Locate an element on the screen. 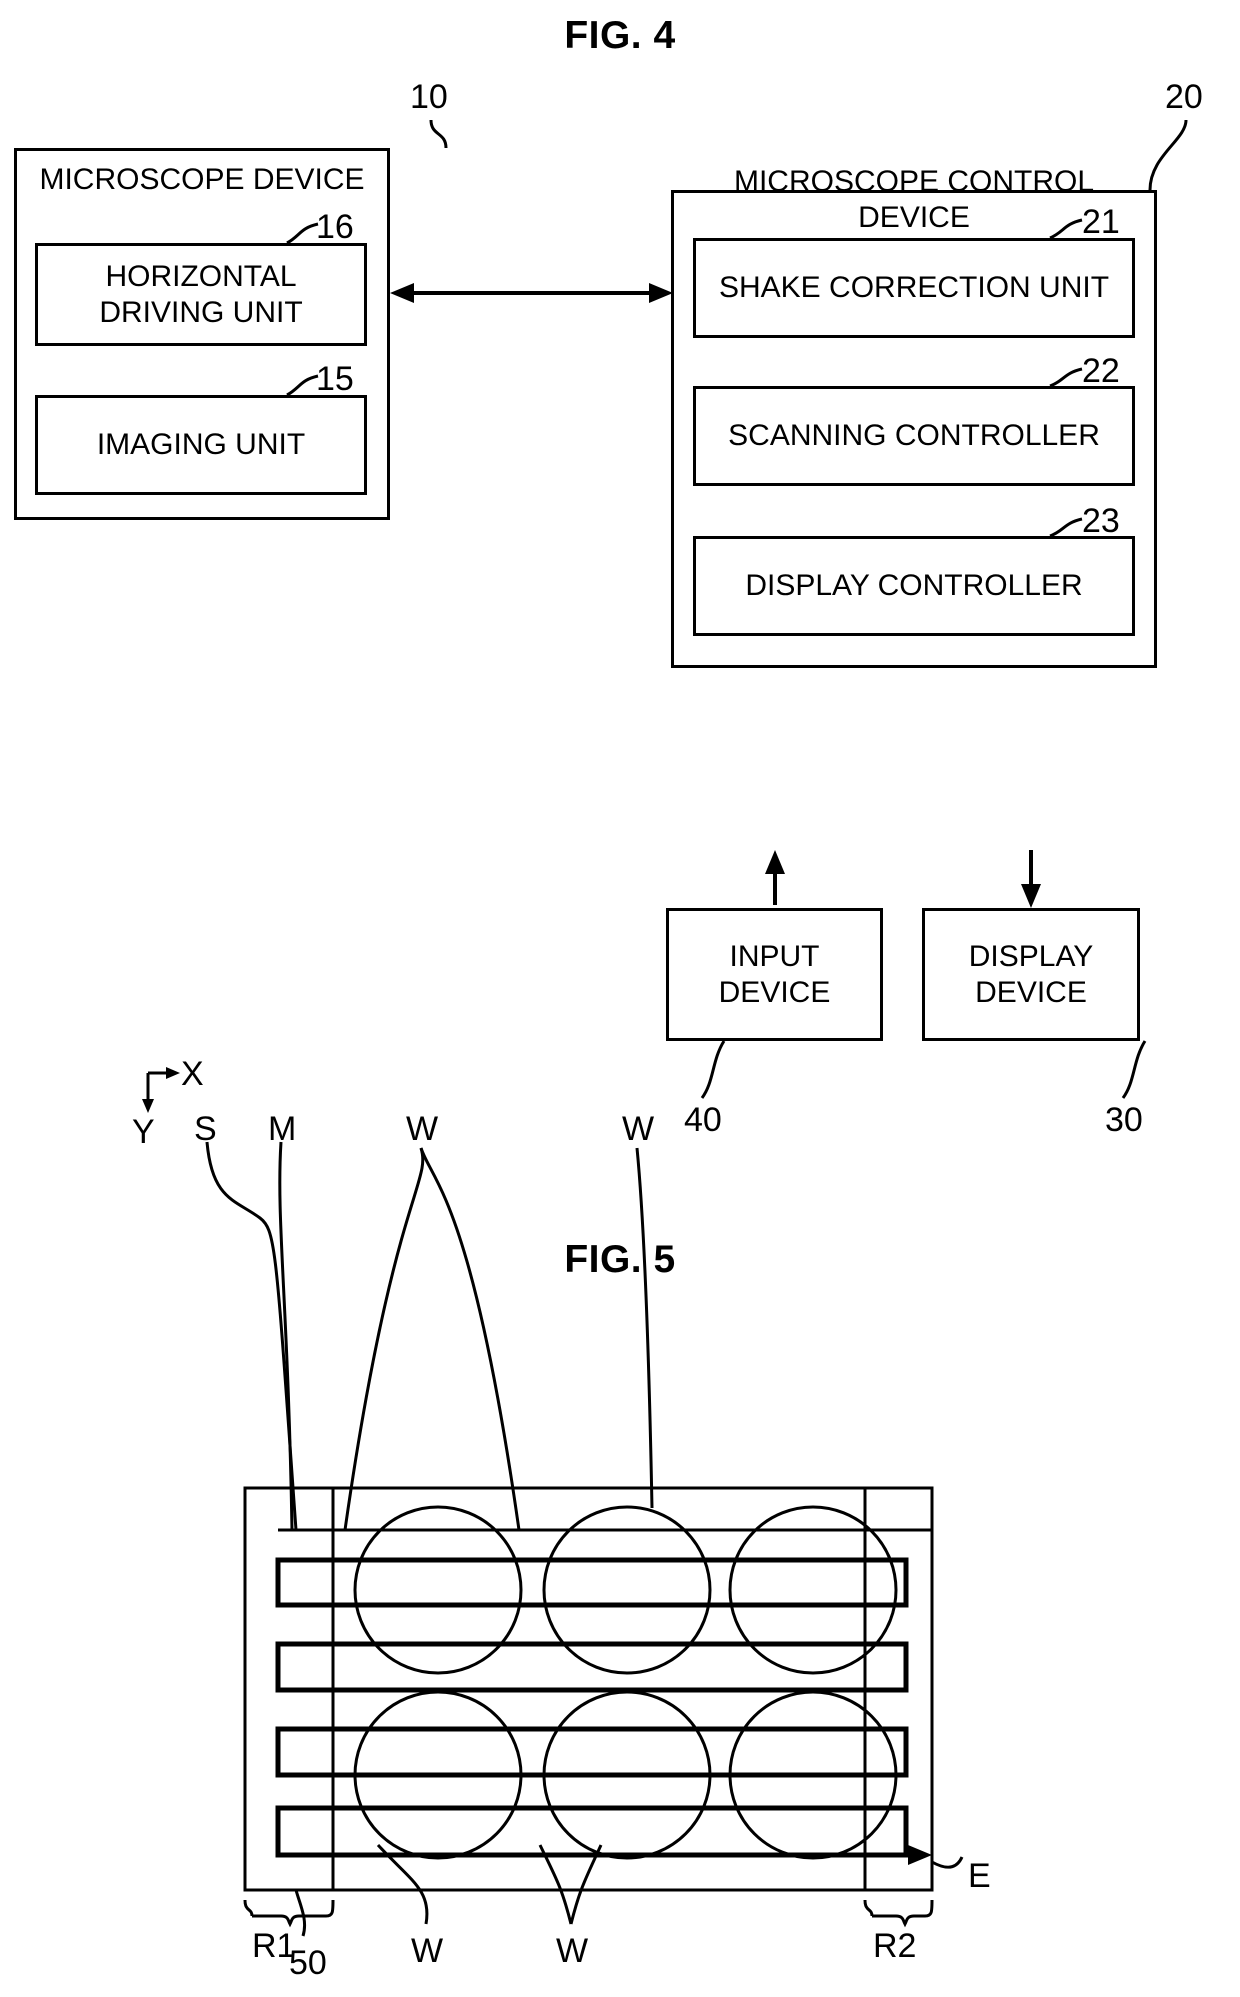 Image resolution: width=1240 pixels, height=1997 pixels. ref-23: 23 is located at coordinates (1101, 521).